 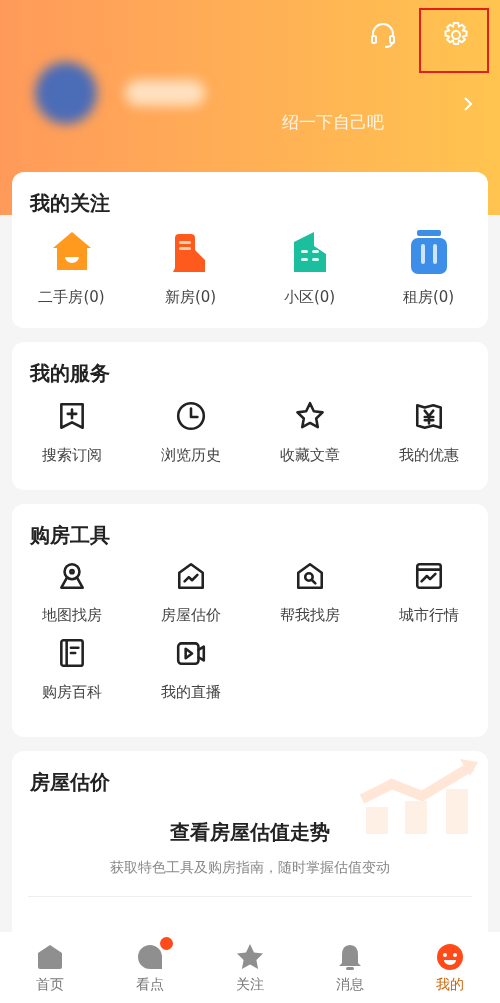 What do you see at coordinates (428, 455) in the screenshot?
I see `shortcut-label: 我的优惠` at bounding box center [428, 455].